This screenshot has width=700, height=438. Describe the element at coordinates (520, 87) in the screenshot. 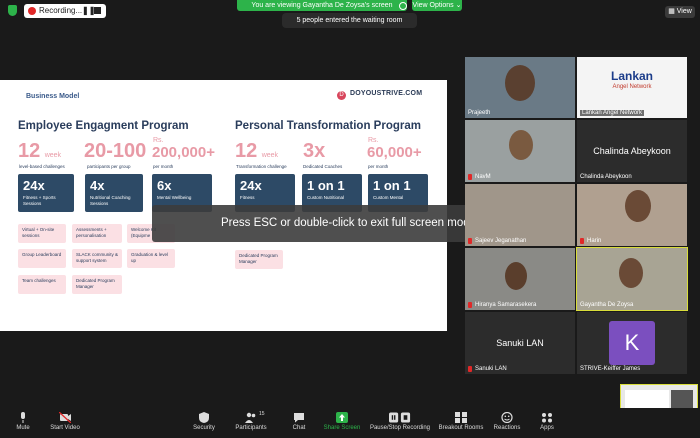

I see `video-tile-prajeeth: Prajeeth` at that location.